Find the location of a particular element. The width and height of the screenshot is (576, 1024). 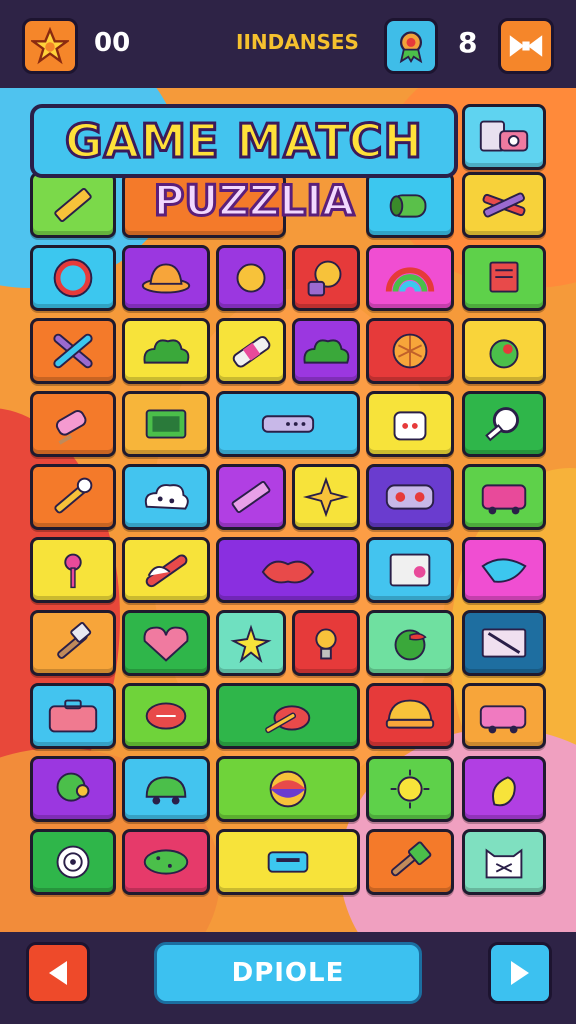

cat-icon is located at coordinates (504, 862).